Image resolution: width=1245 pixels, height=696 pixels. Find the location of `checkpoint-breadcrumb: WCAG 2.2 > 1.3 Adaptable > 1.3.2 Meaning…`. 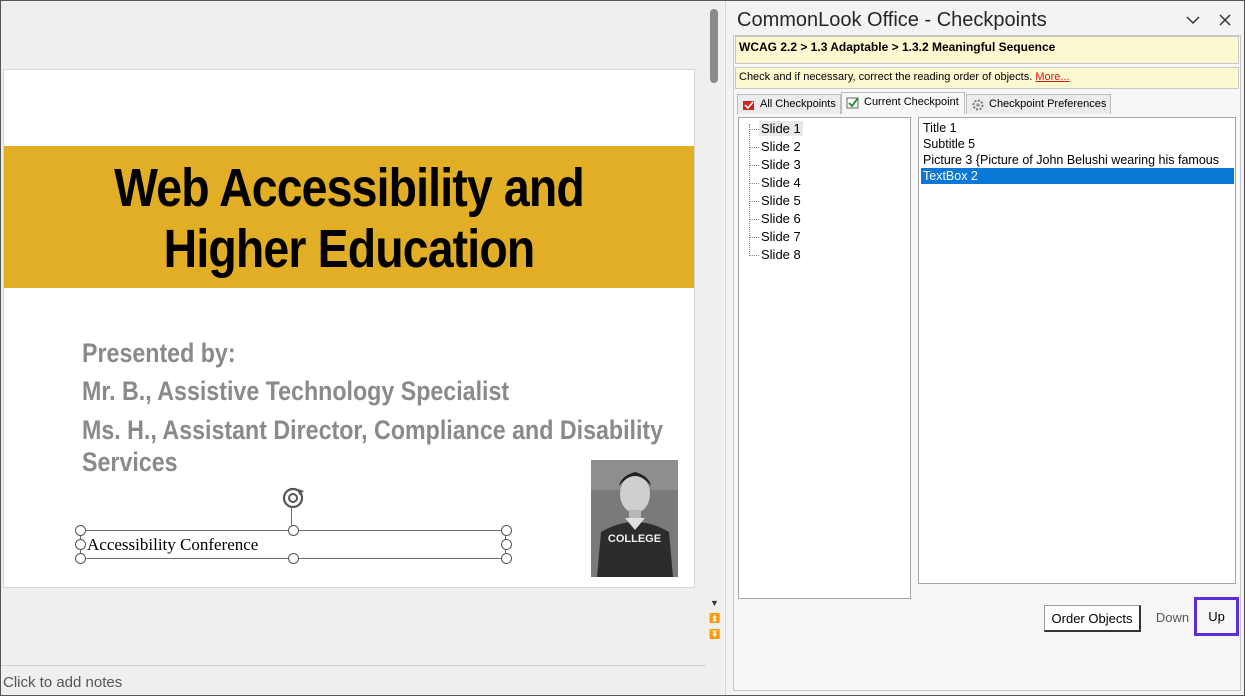

checkpoint-breadcrumb: WCAG 2.2 > 1.3 Adaptable > 1.3.2 Meaning… is located at coordinates (987, 50).